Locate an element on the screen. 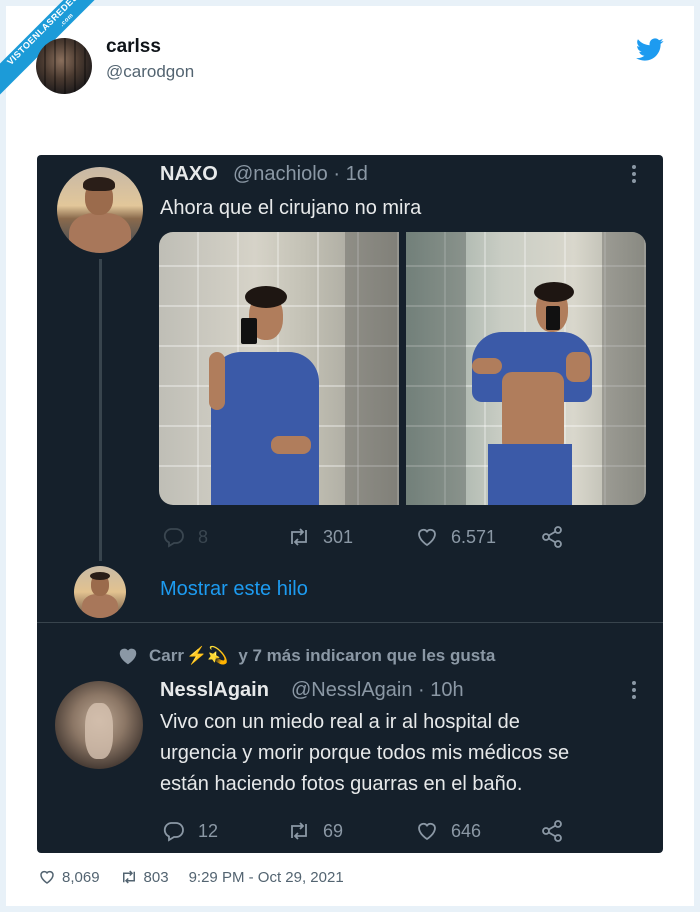  like-count: 646 is located at coordinates (466, 830).